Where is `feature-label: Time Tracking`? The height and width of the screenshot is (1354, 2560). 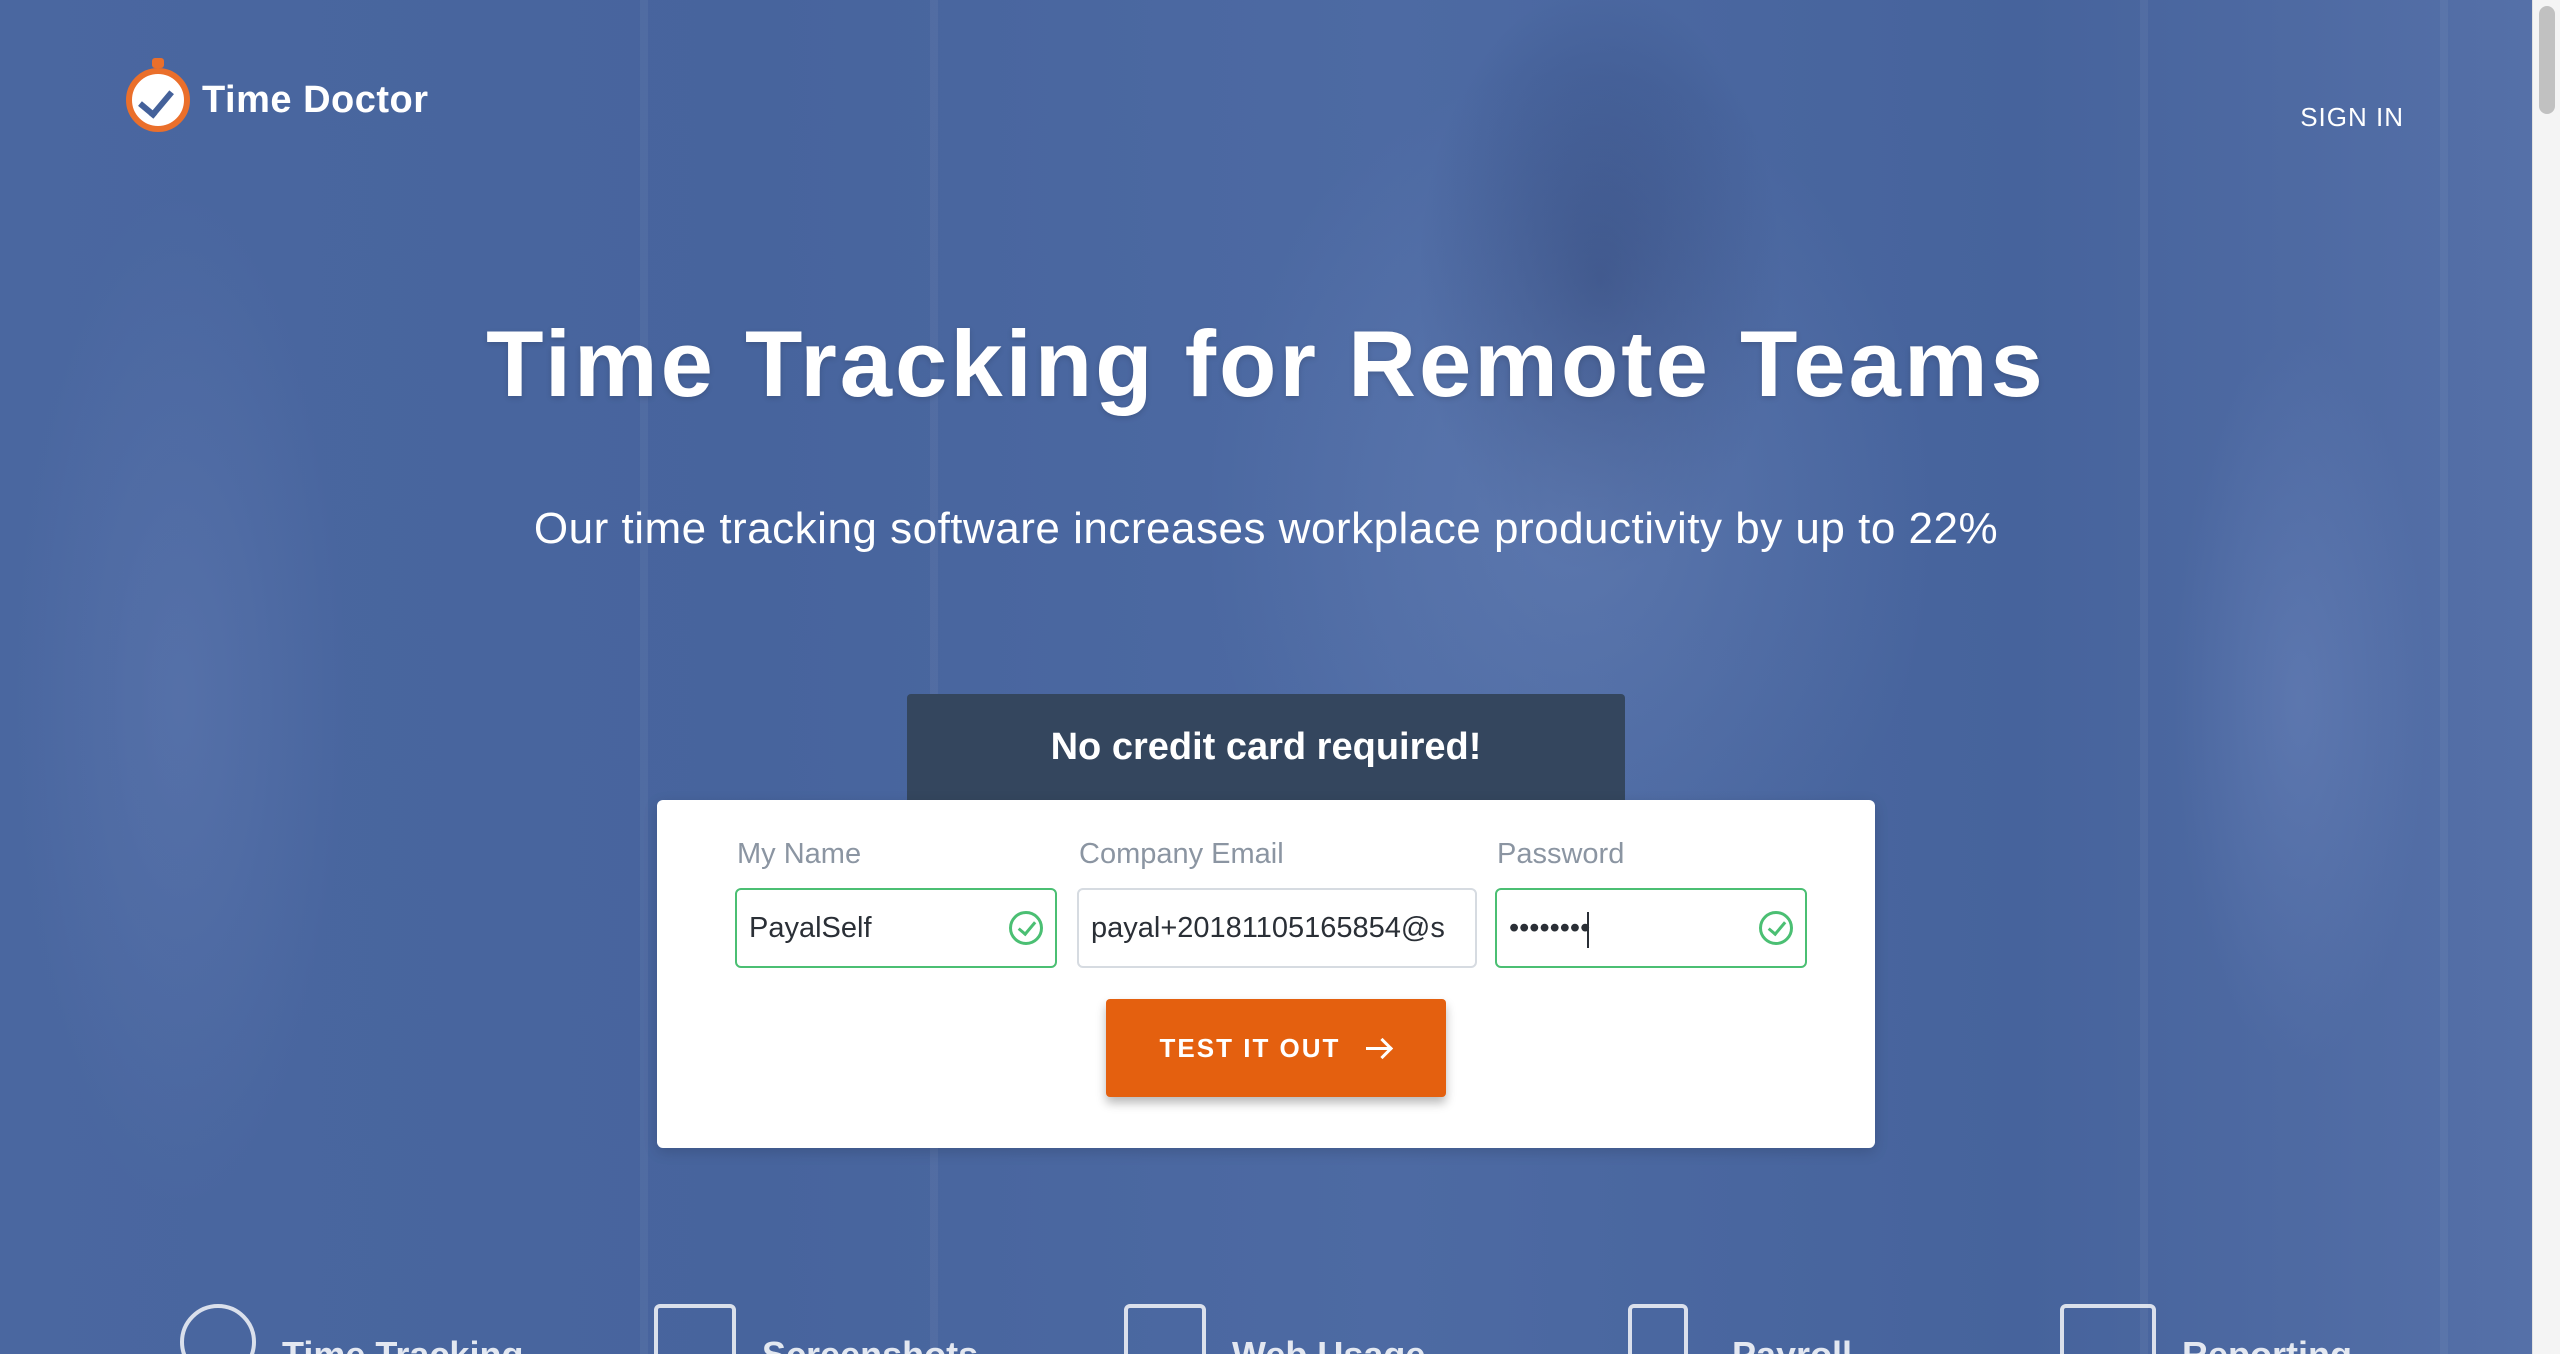 feature-label: Time Tracking is located at coordinates (402, 1344).